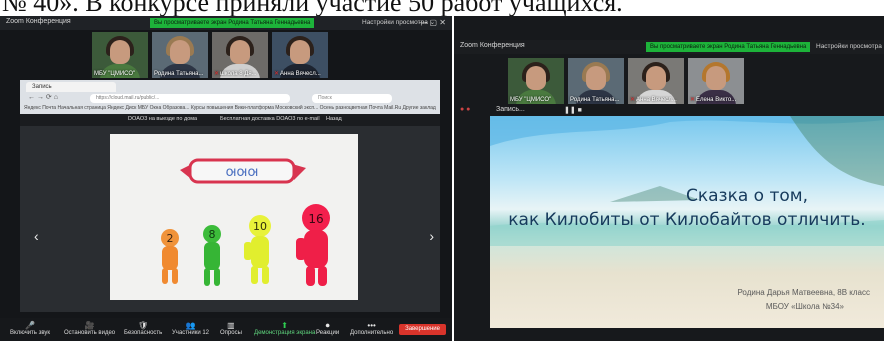 The width and height of the screenshot is (884, 341). Describe the element at coordinates (260, 226) in the screenshot. I see `figure-number: 10` at that location.